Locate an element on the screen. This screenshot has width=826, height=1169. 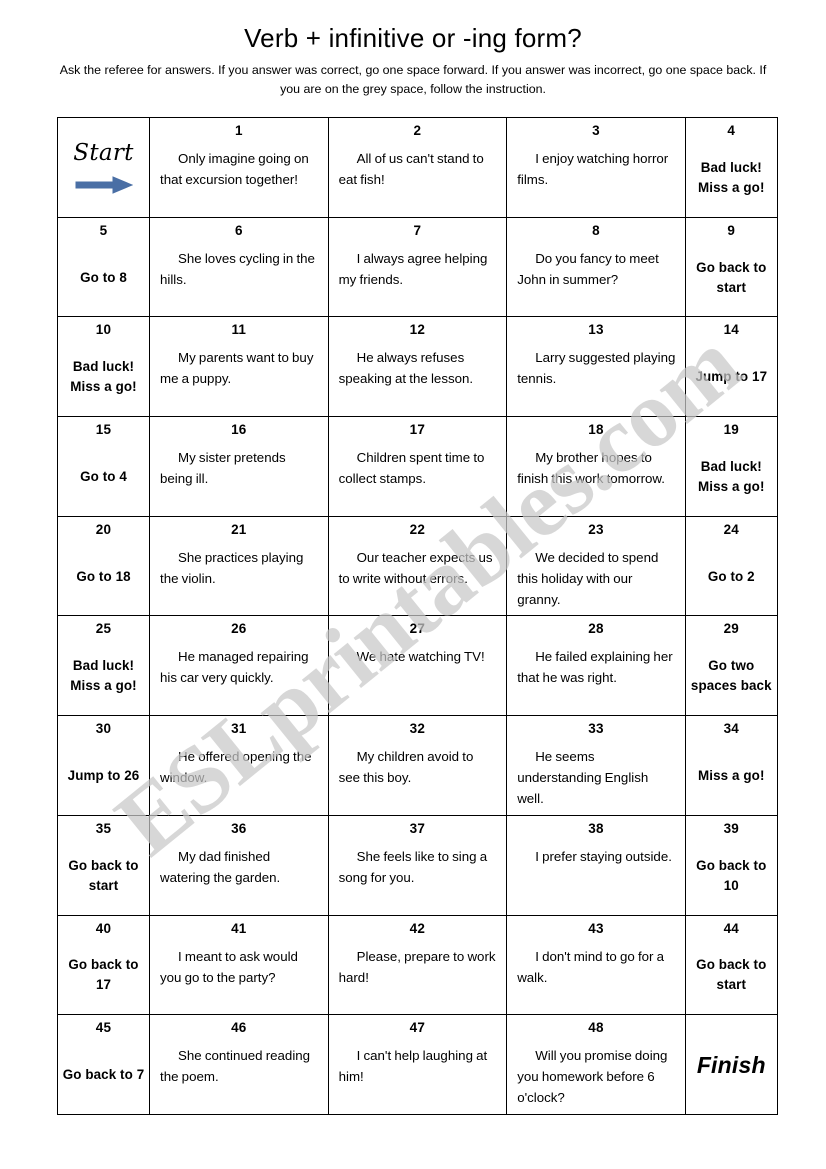
board-cell-sentence-8: 8 Do you fancy to meet John in summer? is located at coordinates (596, 267).